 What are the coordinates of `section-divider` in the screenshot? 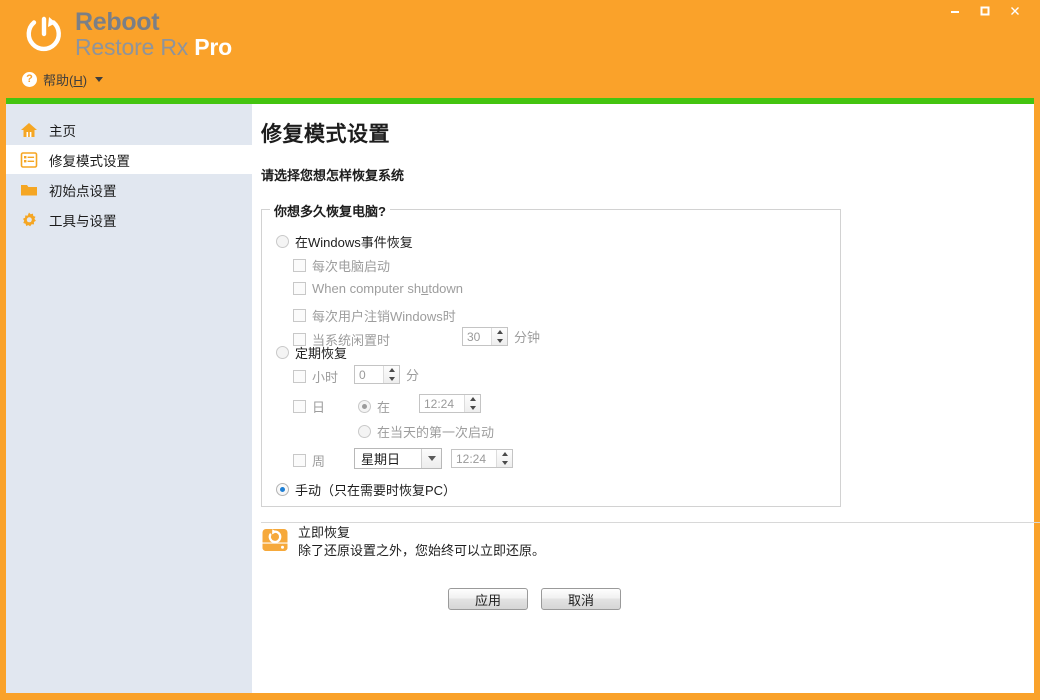 It's located at (650, 522).